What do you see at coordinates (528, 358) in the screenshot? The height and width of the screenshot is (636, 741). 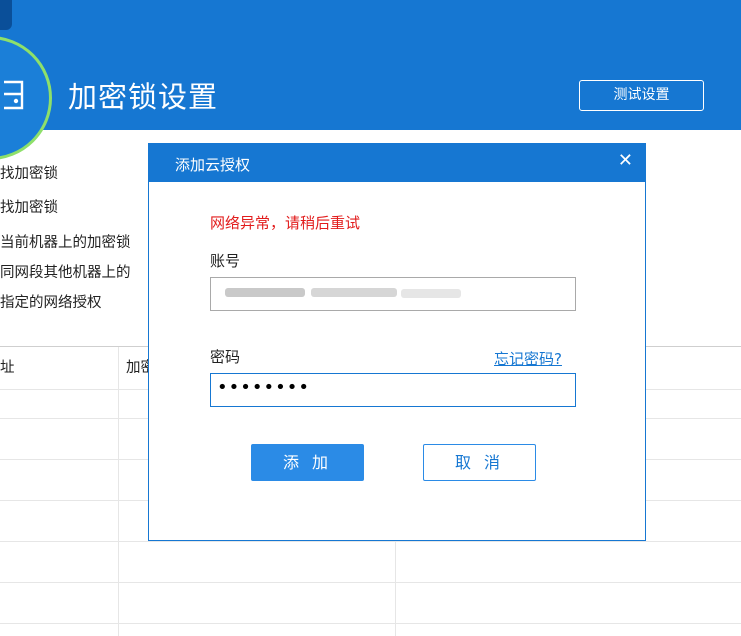 I see `forgot-password-link: 忘记密码?` at bounding box center [528, 358].